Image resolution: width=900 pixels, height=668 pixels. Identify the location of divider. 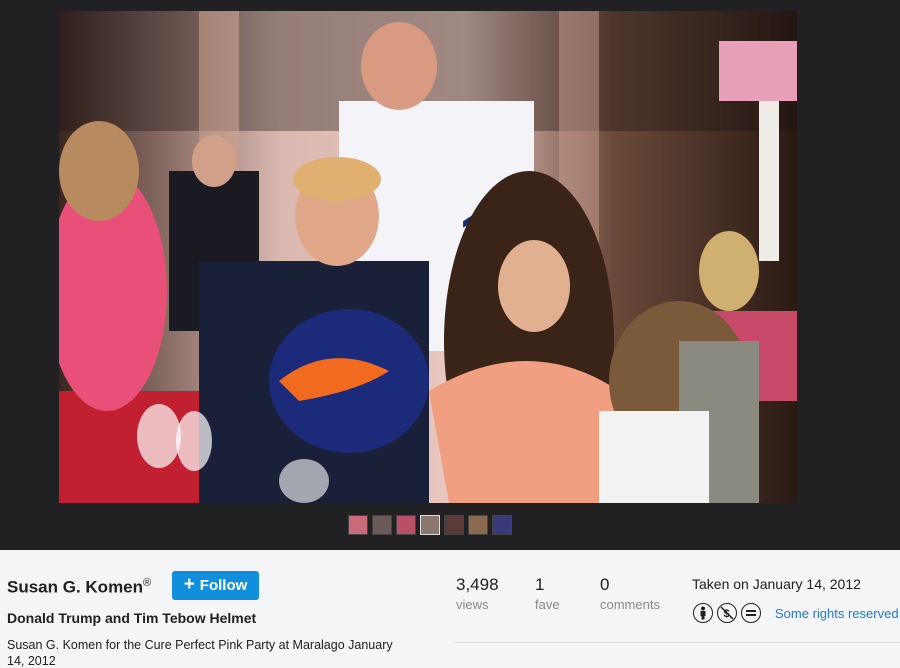
(677, 642).